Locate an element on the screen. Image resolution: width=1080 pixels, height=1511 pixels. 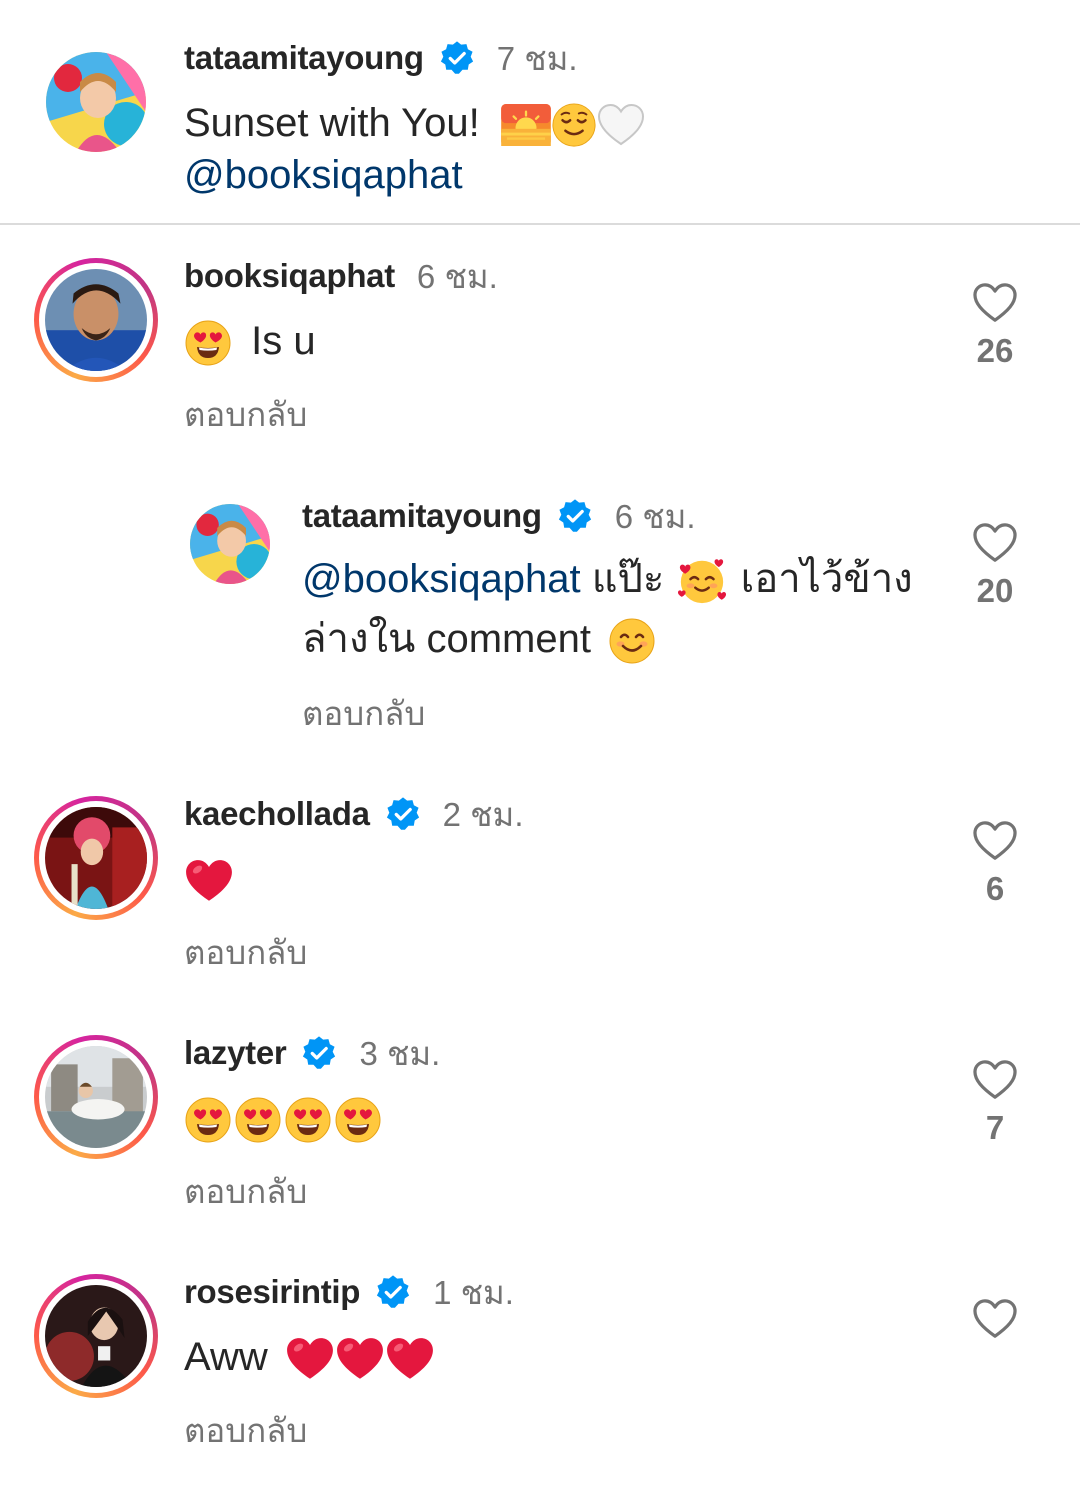
caption-header: tataamitayoung 7 ชม. is located at coordinates (381, 58).